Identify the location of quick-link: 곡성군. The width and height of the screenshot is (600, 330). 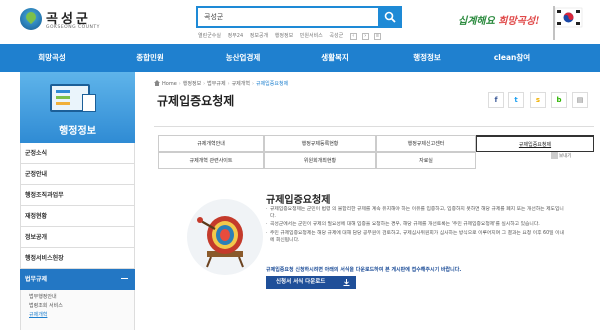
(336, 36).